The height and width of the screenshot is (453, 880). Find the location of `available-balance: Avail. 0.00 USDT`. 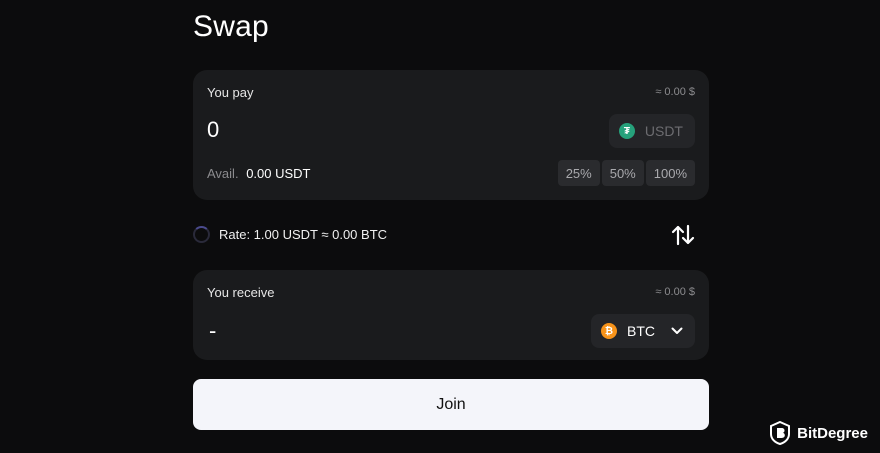

available-balance: Avail. 0.00 USDT is located at coordinates (259, 173).